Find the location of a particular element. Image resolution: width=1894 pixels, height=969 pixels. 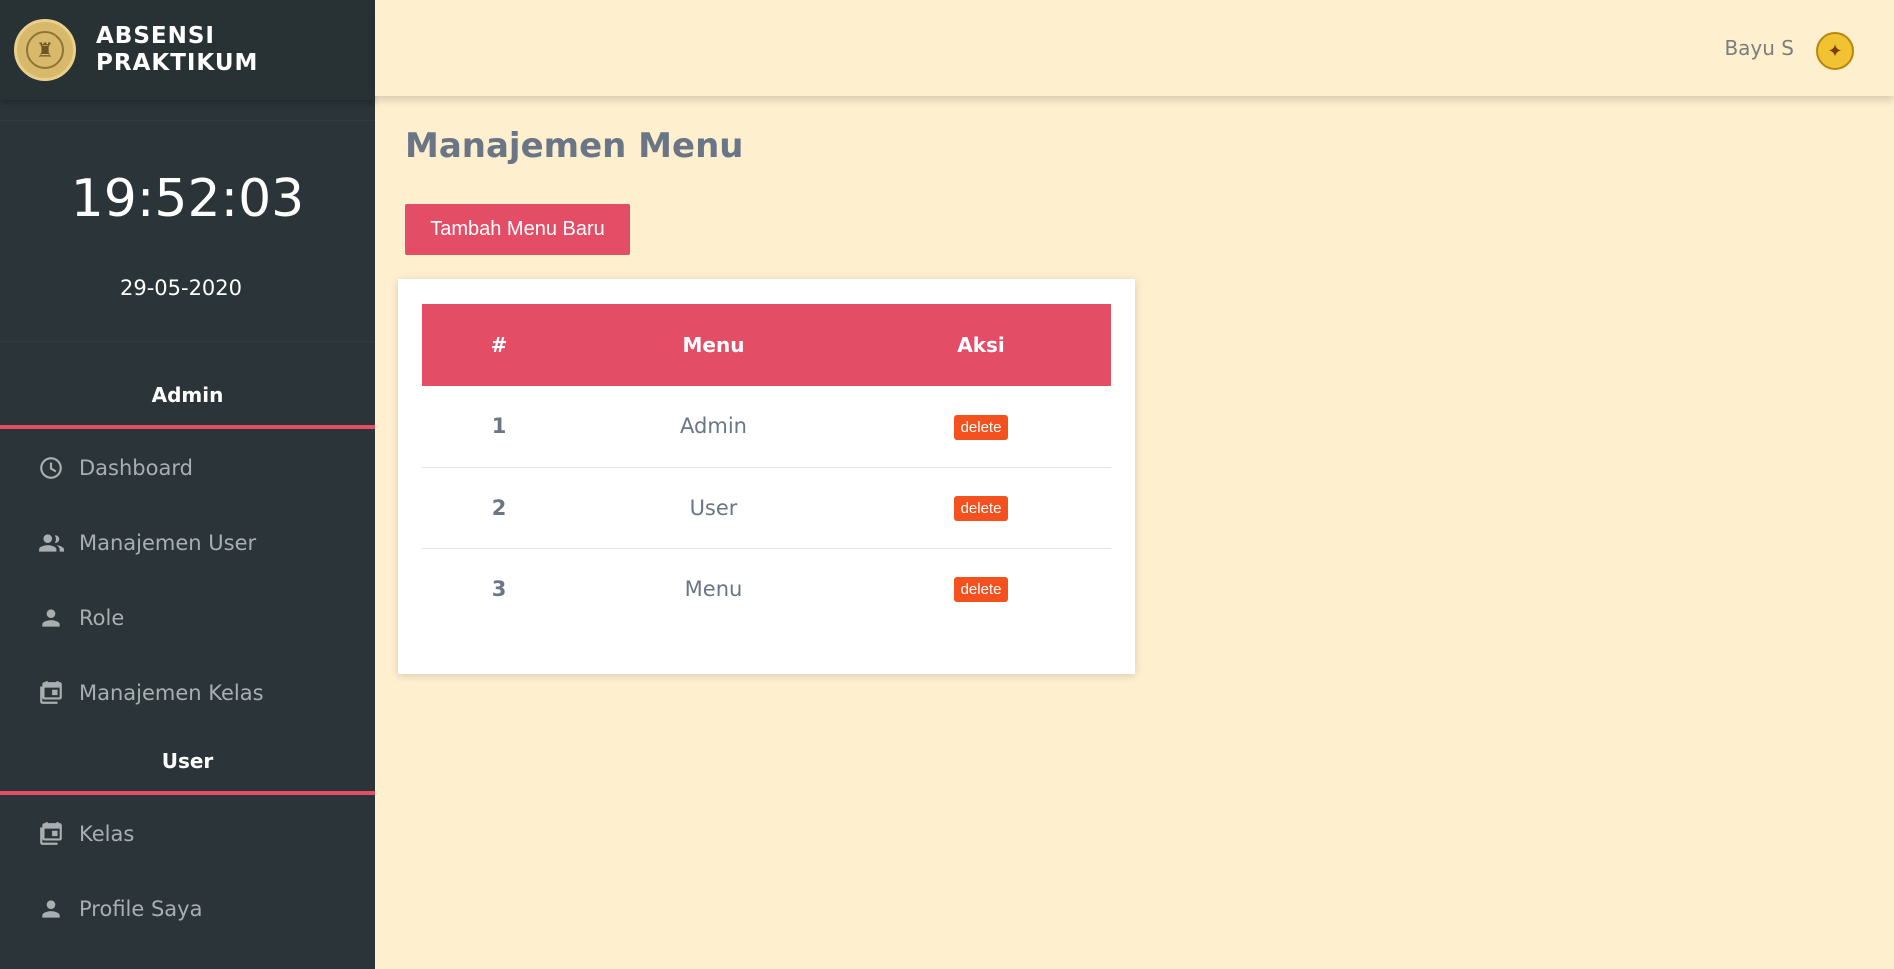

row-menu-name: Admin is located at coordinates (713, 426).